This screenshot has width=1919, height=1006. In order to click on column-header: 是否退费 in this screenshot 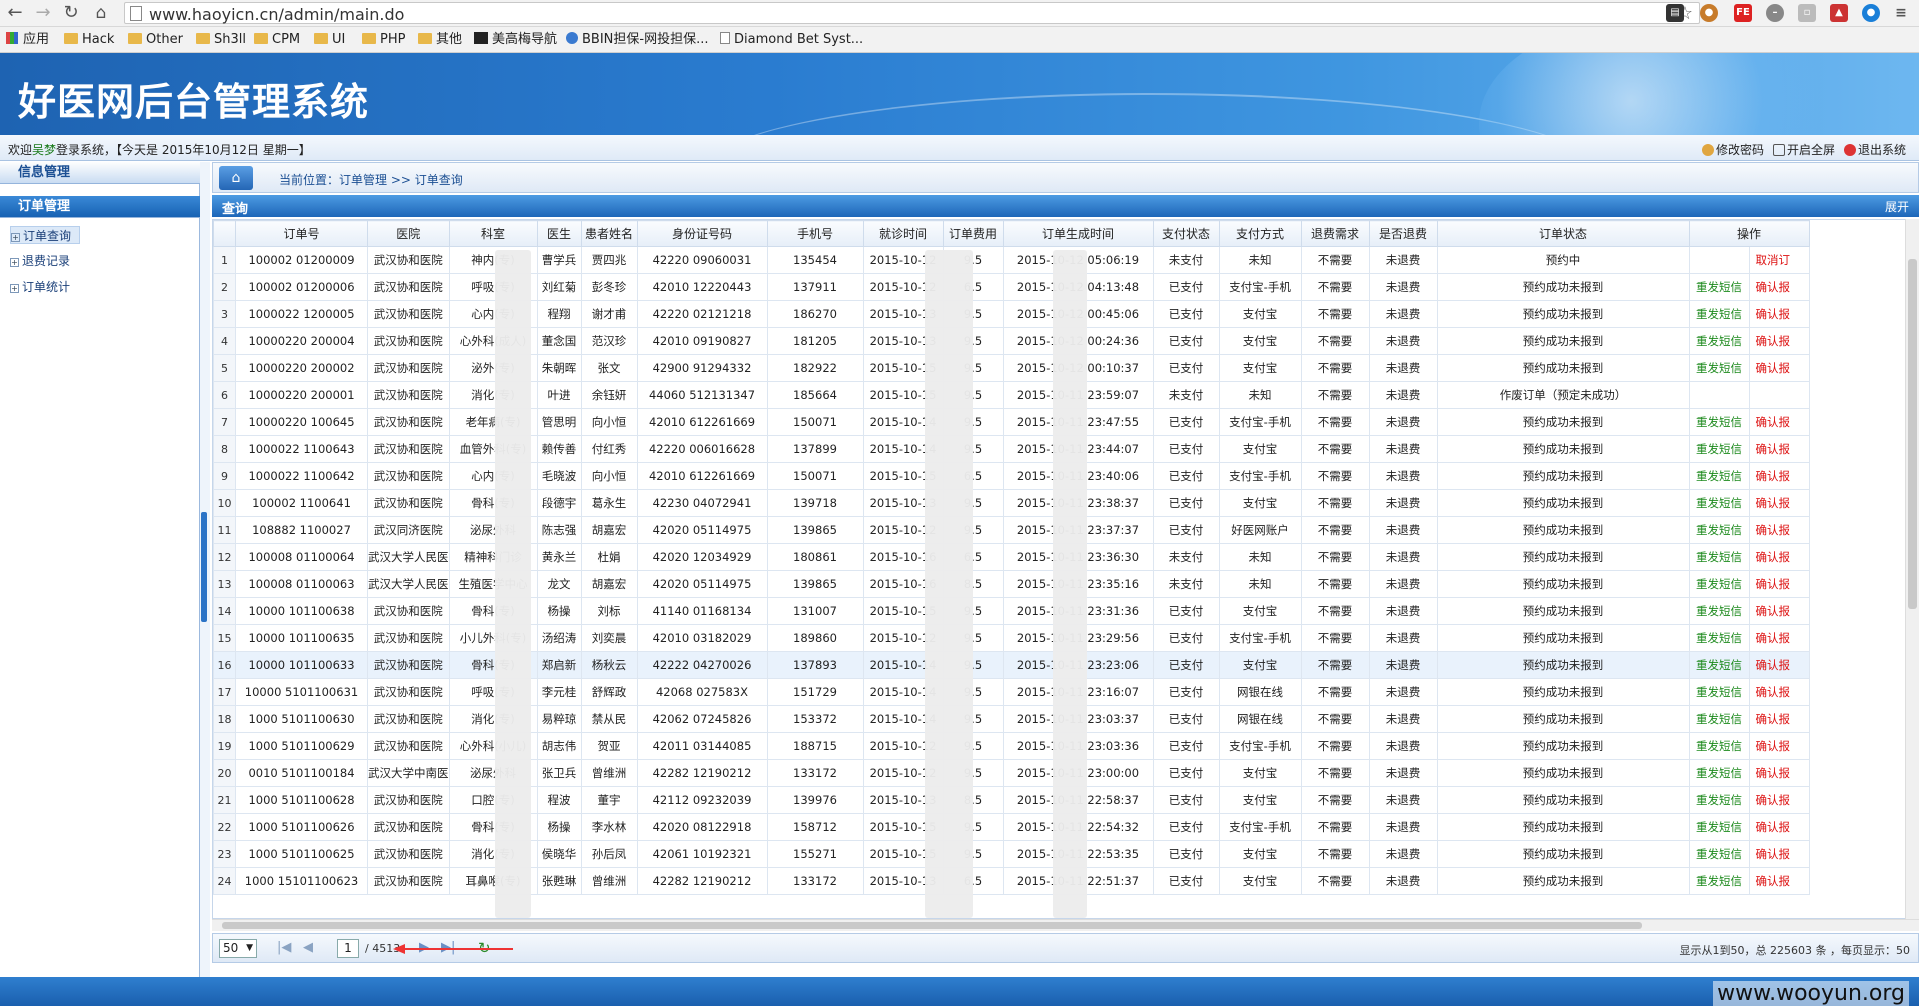, I will do `click(1403, 233)`.